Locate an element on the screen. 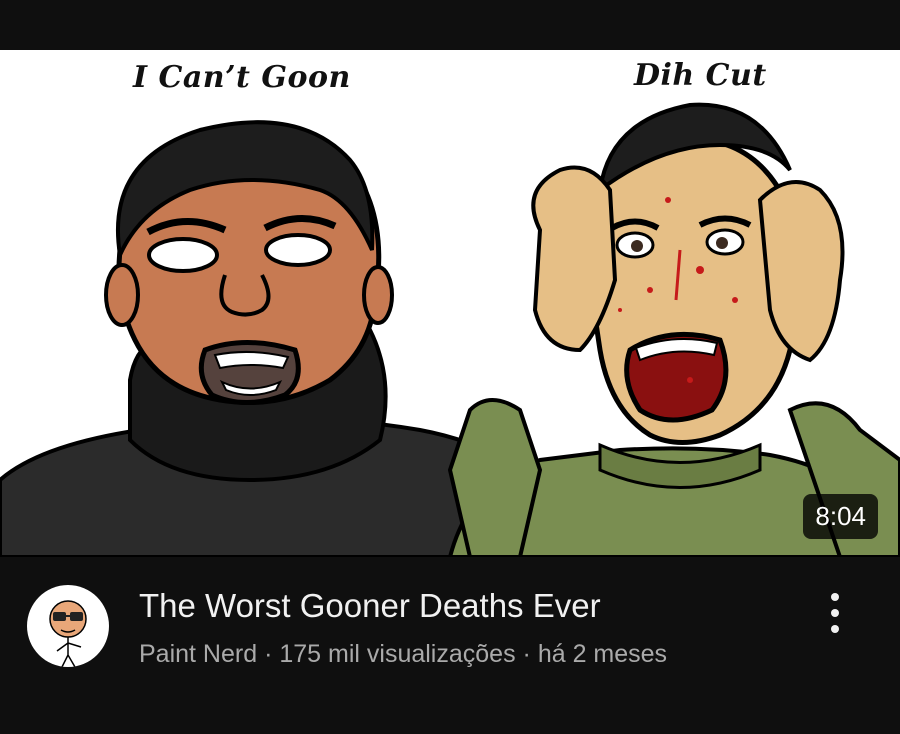  view-count: 175 mil visualizações is located at coordinates (397, 654).